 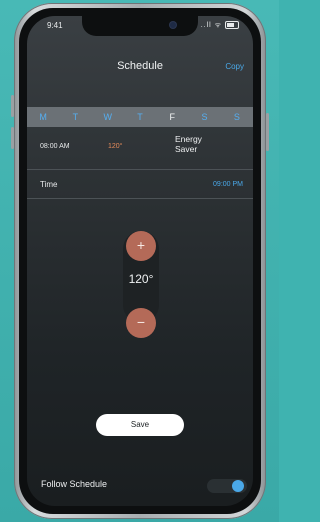 I want to click on schedule-entry: 08:00 AM 120° Energy Saver, so click(x=140, y=149).